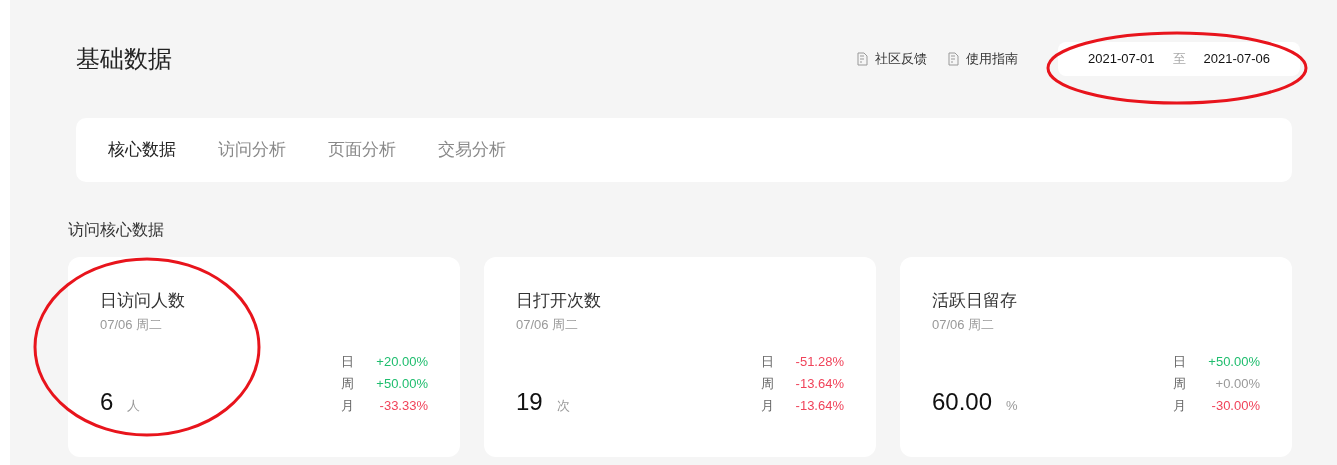 The image size is (1337, 465). Describe the element at coordinates (1236, 59) in the screenshot. I see `end-date: 2021-07-06` at that location.